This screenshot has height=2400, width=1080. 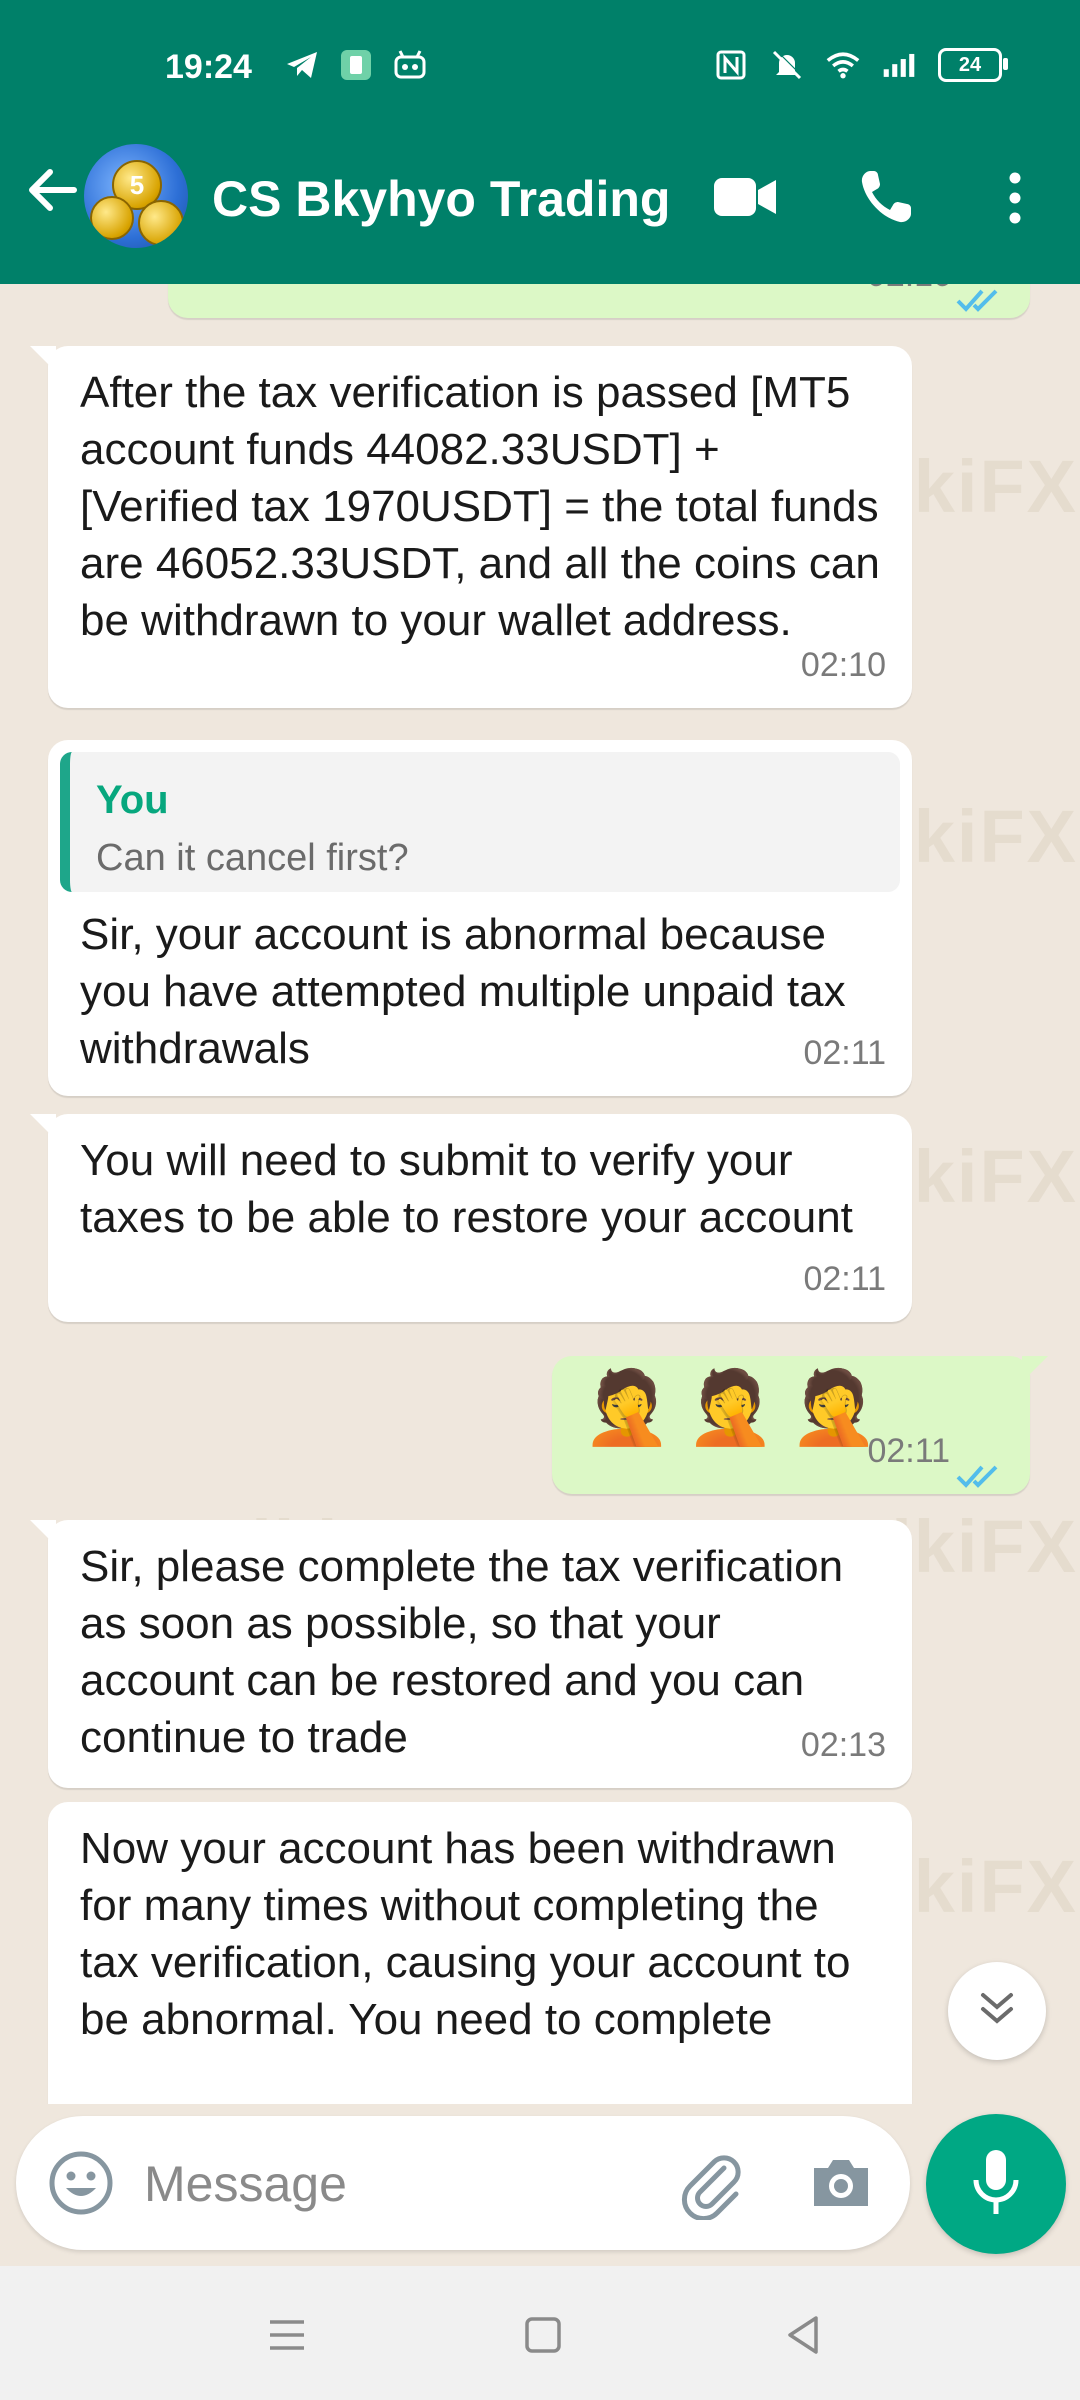 What do you see at coordinates (886, 197) in the screenshot?
I see `voice-call-icon` at bounding box center [886, 197].